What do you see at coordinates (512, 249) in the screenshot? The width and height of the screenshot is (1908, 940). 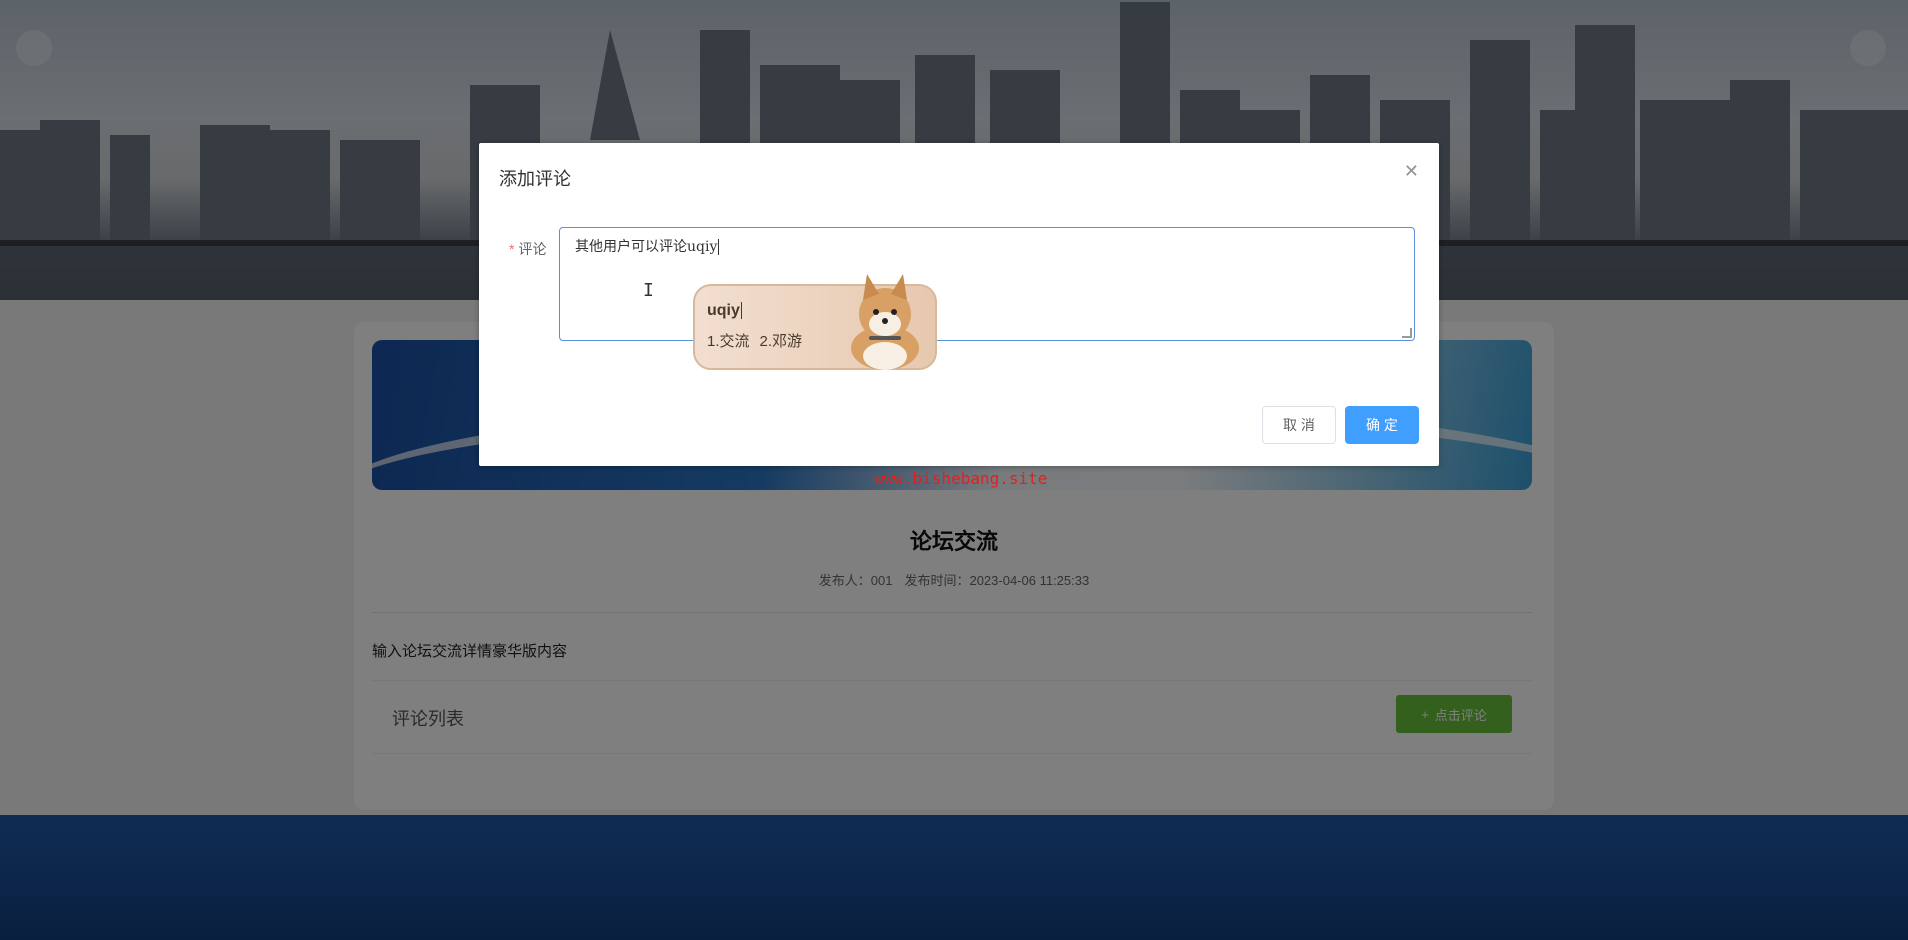 I see `required-asterisk: *` at bounding box center [512, 249].